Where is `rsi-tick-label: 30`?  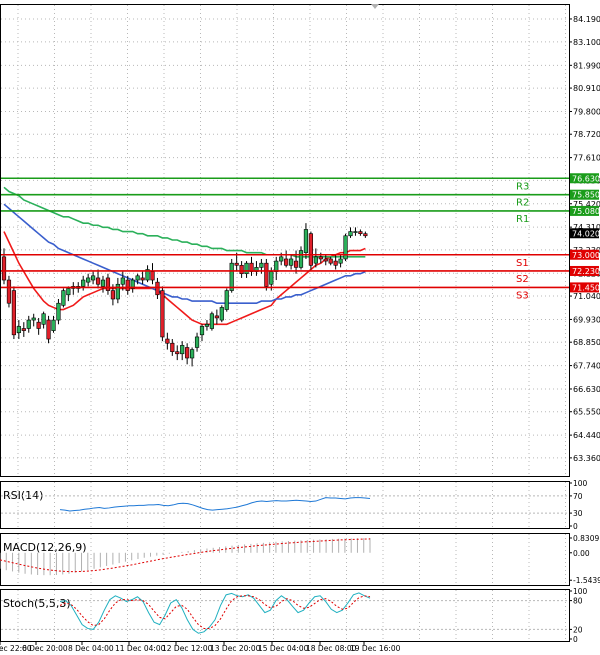 rsi-tick-label: 30 is located at coordinates (578, 513).